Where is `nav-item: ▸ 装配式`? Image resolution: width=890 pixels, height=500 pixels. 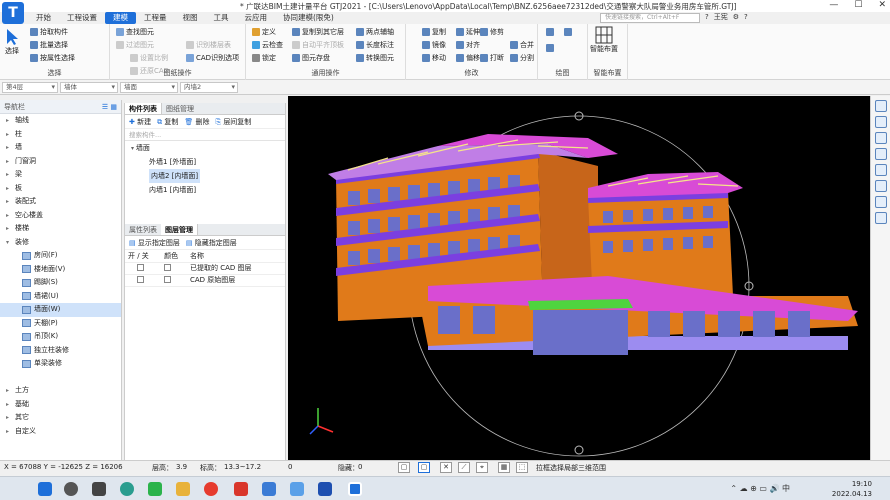 nav-item: ▸ 装配式 is located at coordinates (60, 202).